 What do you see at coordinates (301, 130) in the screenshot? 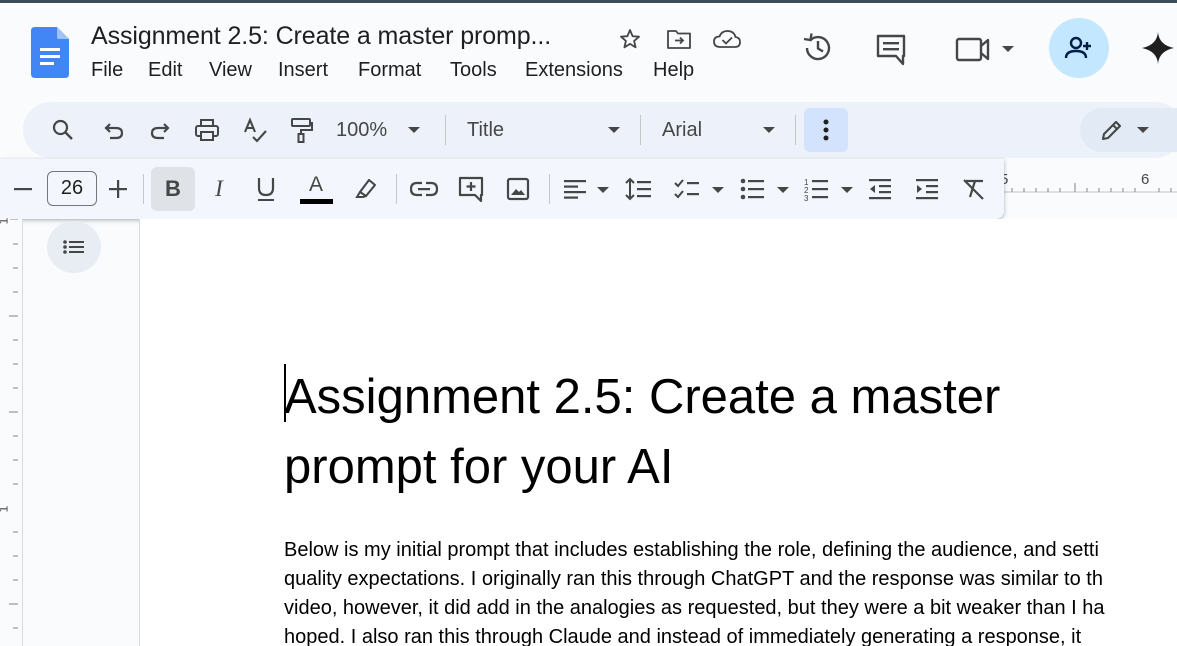
I see `paint-format-icon` at bounding box center [301, 130].